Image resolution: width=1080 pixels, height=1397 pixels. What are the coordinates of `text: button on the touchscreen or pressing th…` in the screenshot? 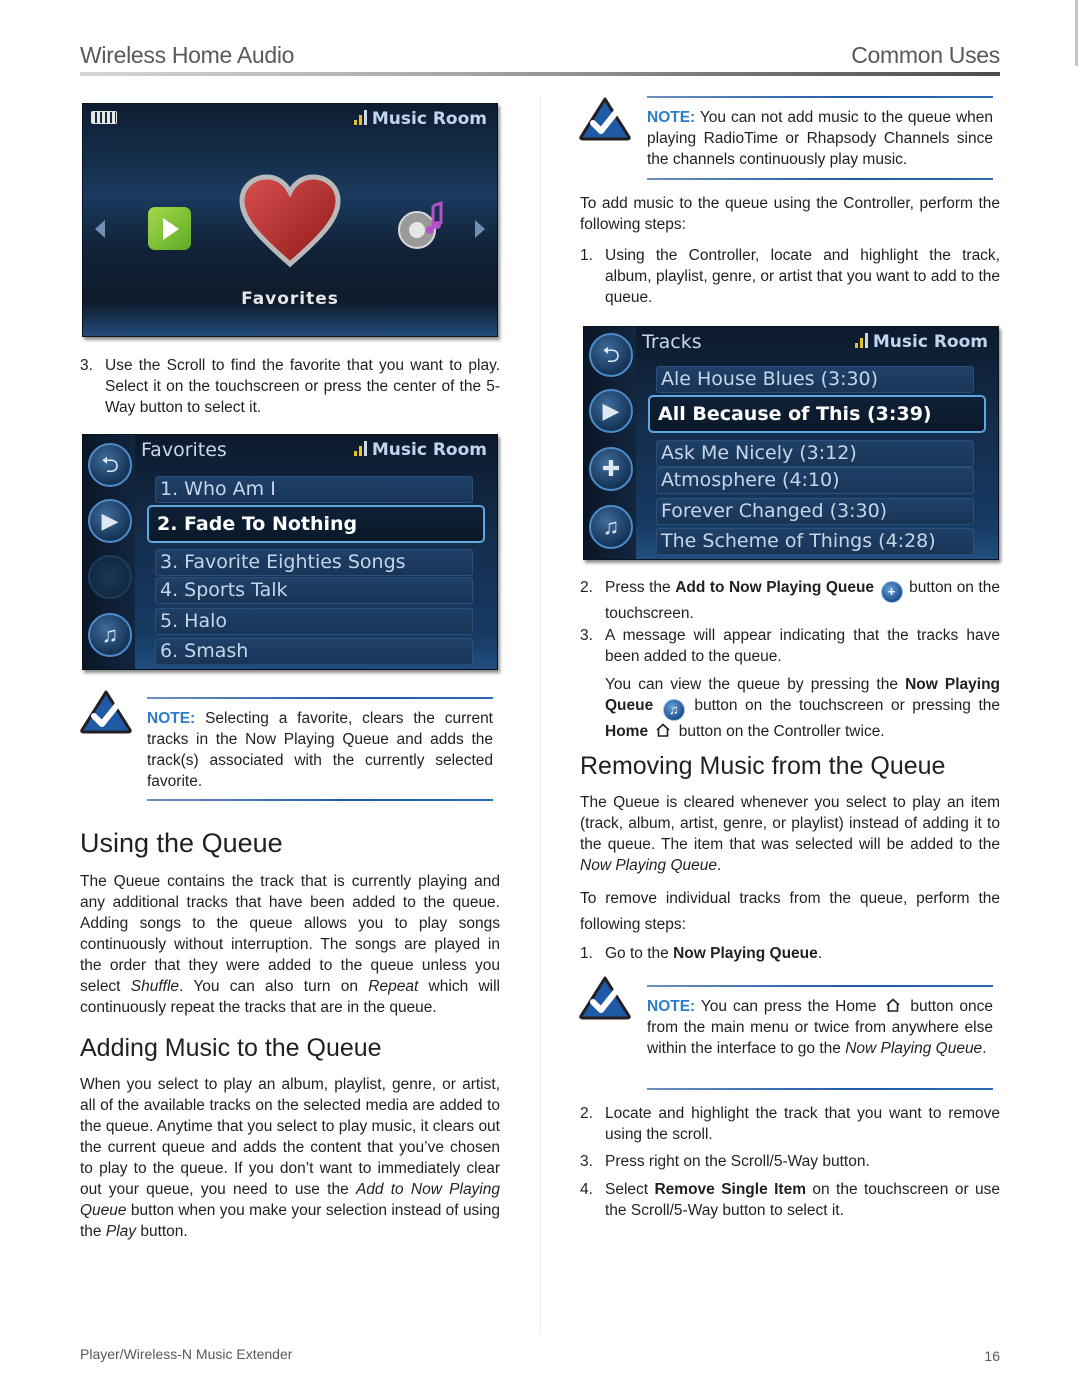 It's located at (843, 705).